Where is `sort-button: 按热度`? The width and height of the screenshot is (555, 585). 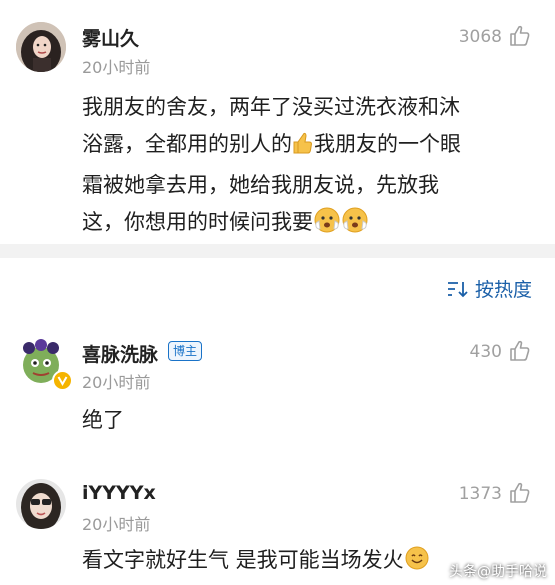 sort-button: 按热度 is located at coordinates (489, 289).